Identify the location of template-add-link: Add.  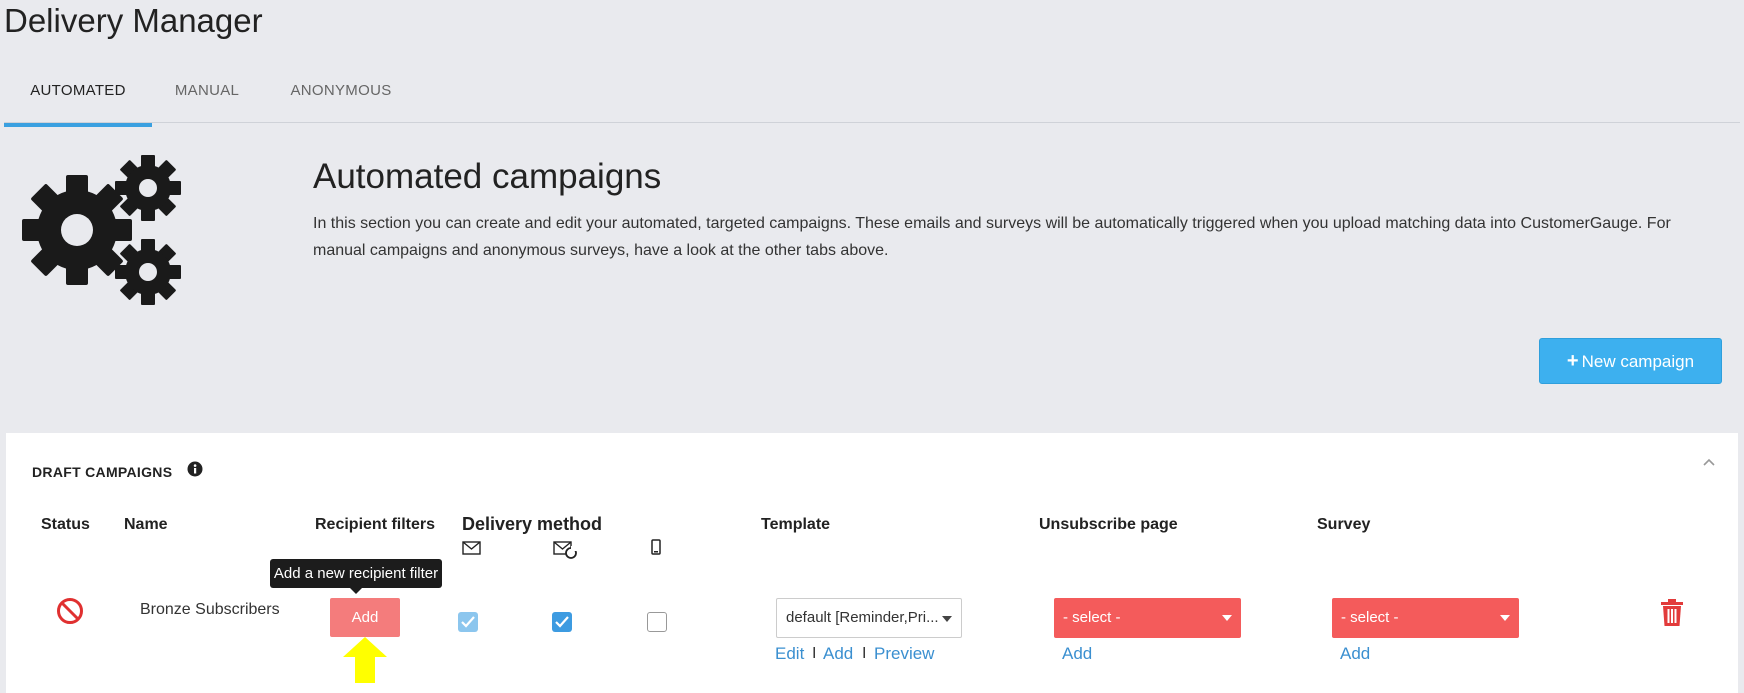
(838, 654).